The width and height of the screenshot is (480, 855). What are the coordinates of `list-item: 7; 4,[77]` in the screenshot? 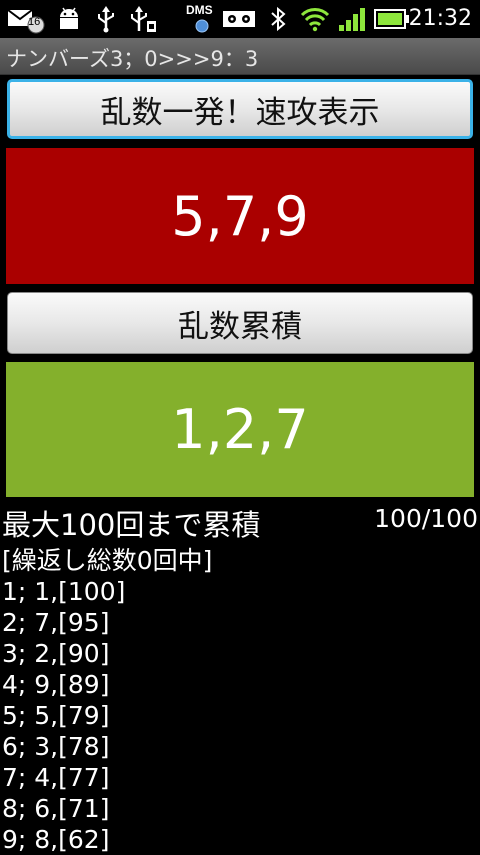 It's located at (56, 777).